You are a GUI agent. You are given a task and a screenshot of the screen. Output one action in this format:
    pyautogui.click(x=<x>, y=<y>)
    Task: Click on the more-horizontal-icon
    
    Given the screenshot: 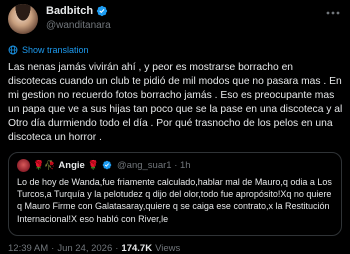 What is the action you would take?
    pyautogui.click(x=333, y=12)
    